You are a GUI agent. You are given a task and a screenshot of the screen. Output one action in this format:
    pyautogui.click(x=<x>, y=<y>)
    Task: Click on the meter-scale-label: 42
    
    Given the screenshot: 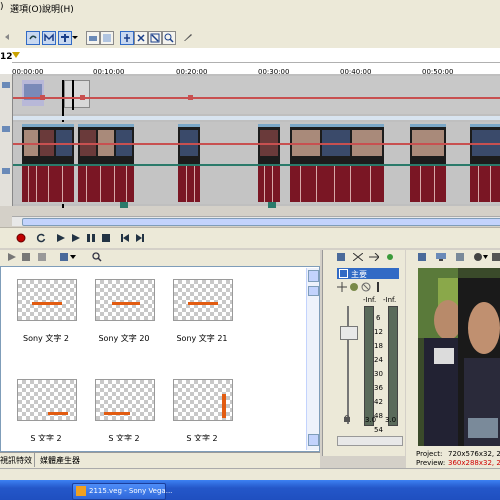 What is the action you would take?
    pyautogui.click(x=378, y=402)
    